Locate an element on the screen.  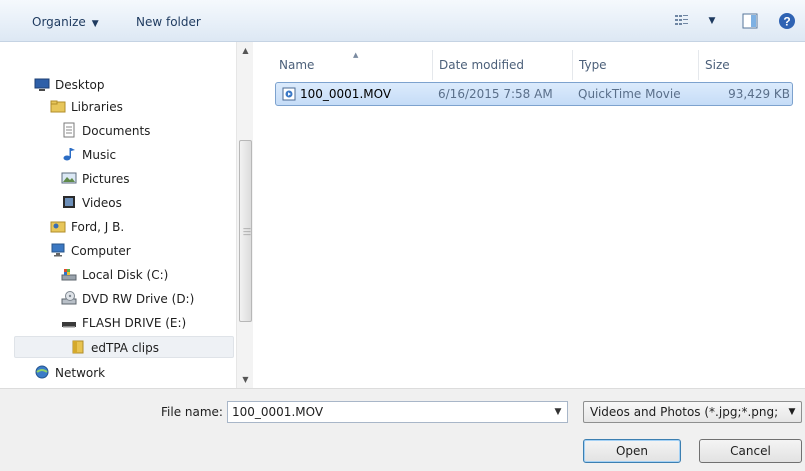
column-header-label: Name is located at coordinates (297, 65).